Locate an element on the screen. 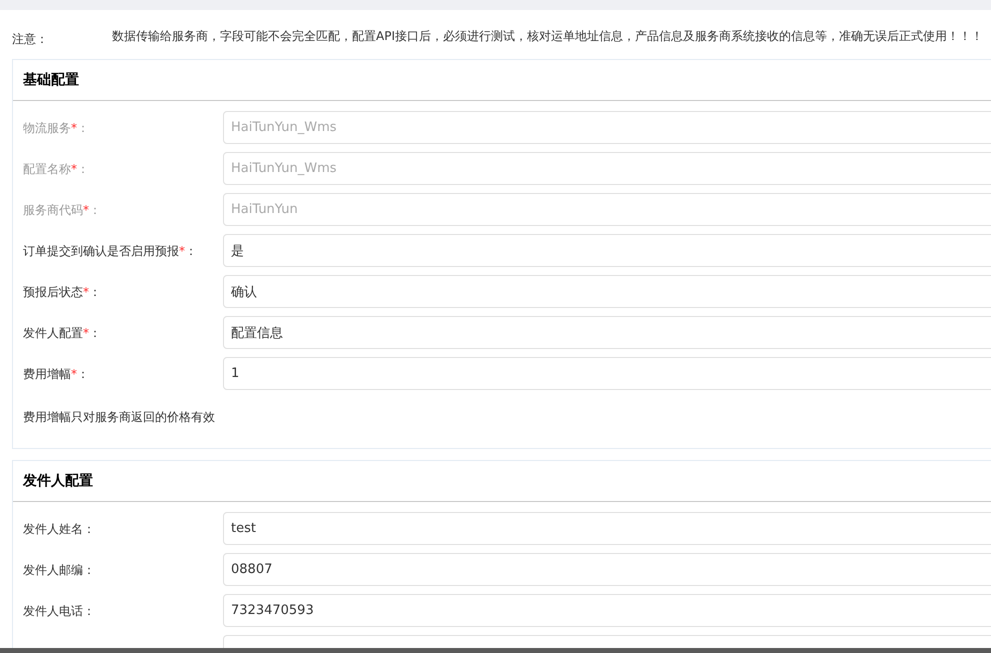 The height and width of the screenshot is (653, 991). text-field: 7323470593 is located at coordinates (607, 610).